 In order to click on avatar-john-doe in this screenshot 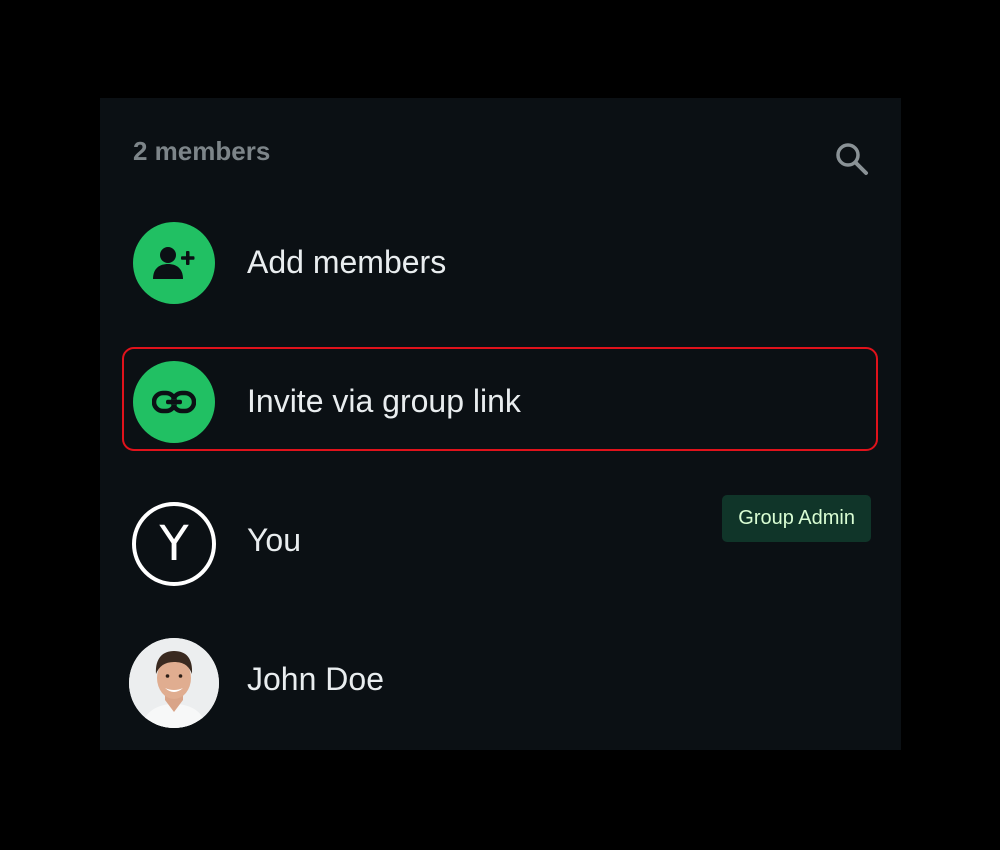, I will do `click(174, 683)`.